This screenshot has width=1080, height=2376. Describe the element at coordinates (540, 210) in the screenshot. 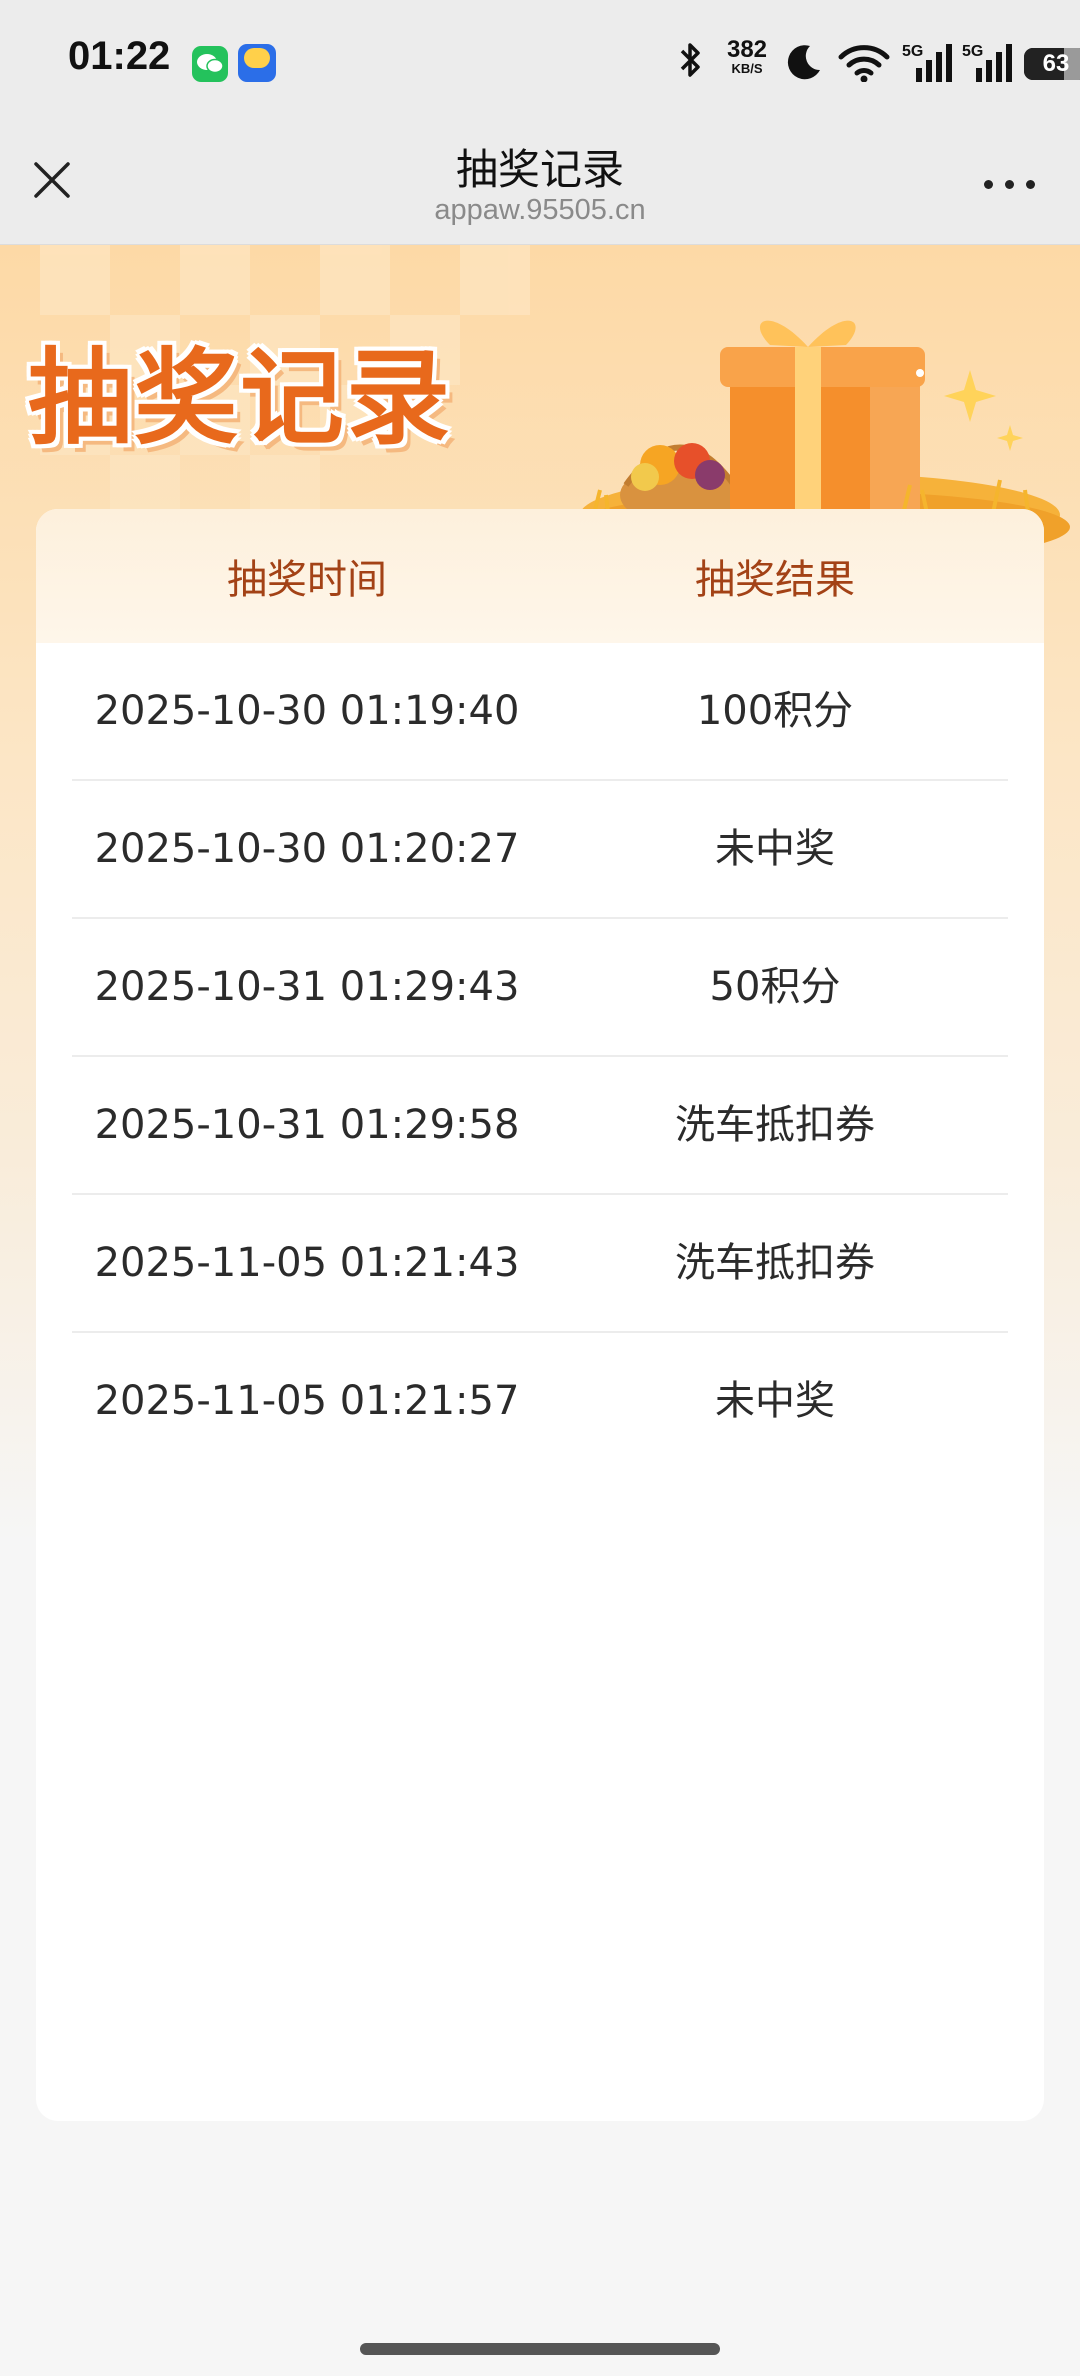

I see `page-url: appaw.95505.cn` at that location.